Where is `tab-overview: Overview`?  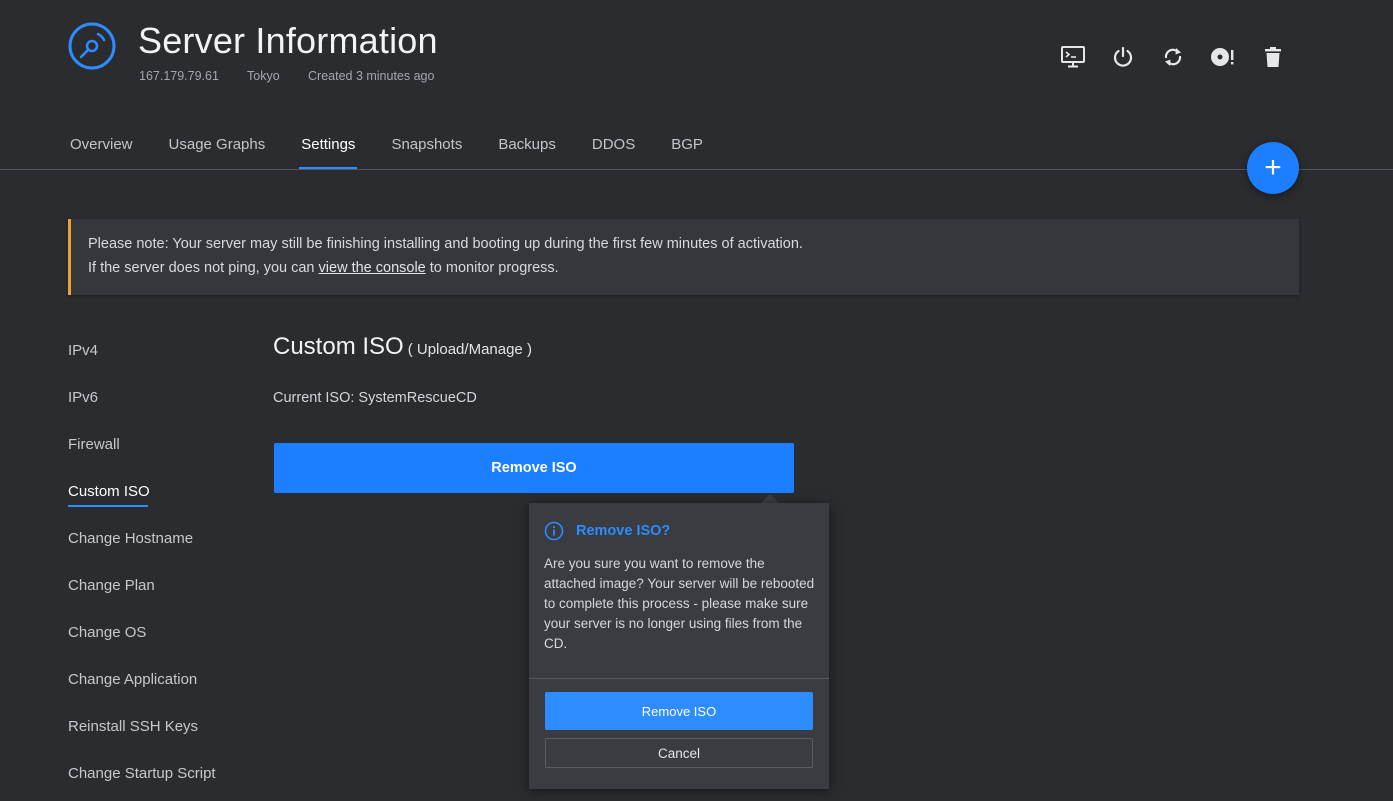
tab-overview: Overview is located at coordinates (101, 147).